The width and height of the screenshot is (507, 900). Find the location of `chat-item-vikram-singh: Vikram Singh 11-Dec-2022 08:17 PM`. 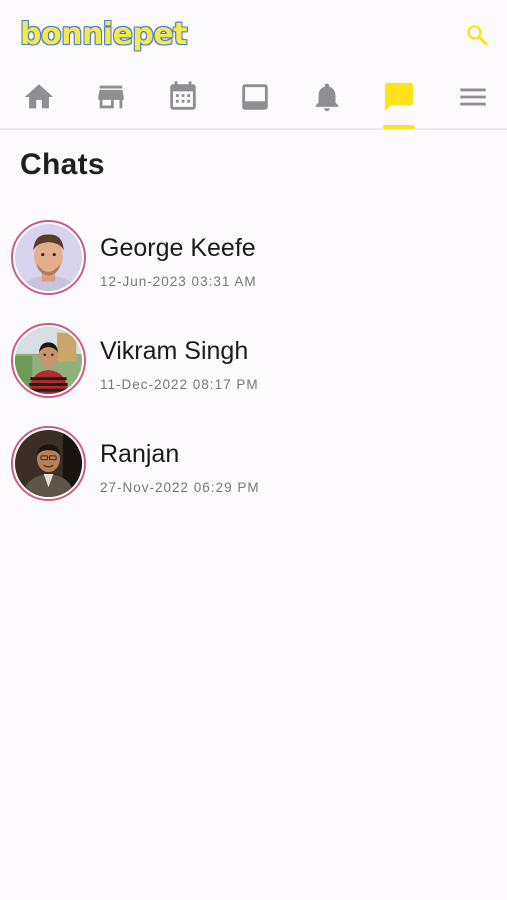

chat-item-vikram-singh: Vikram Singh 11-Dec-2022 08:17 PM is located at coordinates (253, 368).